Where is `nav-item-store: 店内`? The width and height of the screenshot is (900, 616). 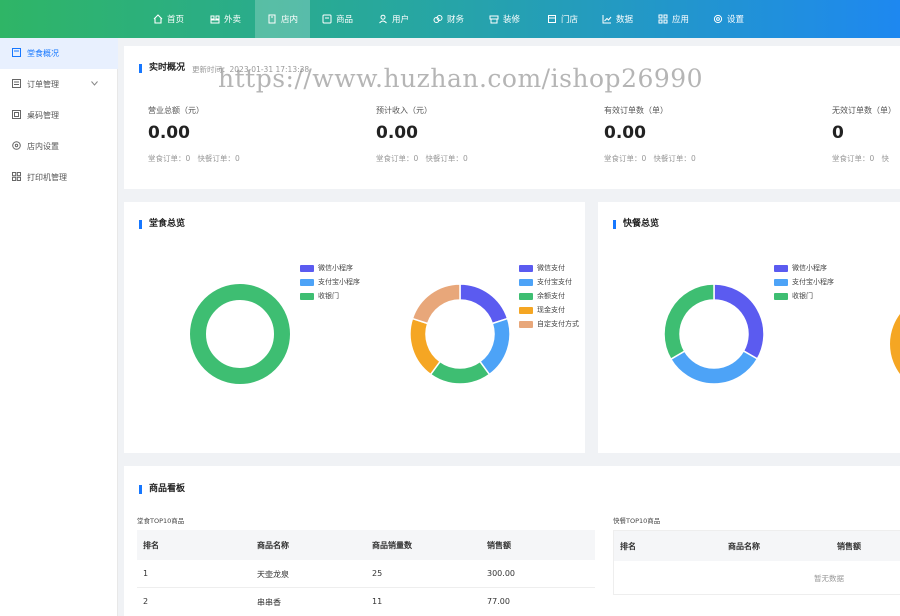
nav-item-store: 店内 is located at coordinates (283, 19).